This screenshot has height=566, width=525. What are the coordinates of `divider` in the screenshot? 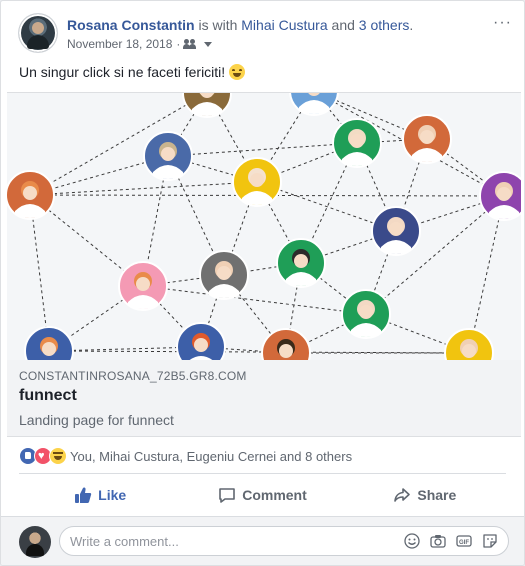 It's located at (262, 473).